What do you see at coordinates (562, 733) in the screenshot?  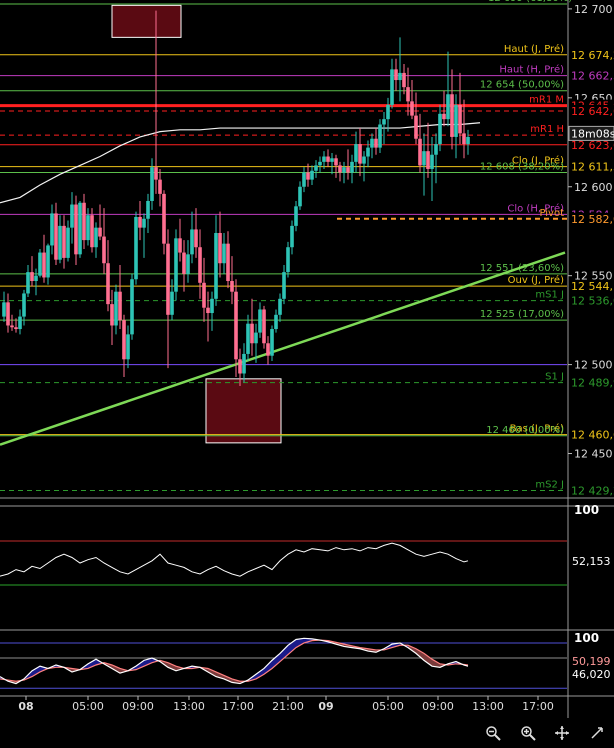 I see `crosshair-icon` at bounding box center [562, 733].